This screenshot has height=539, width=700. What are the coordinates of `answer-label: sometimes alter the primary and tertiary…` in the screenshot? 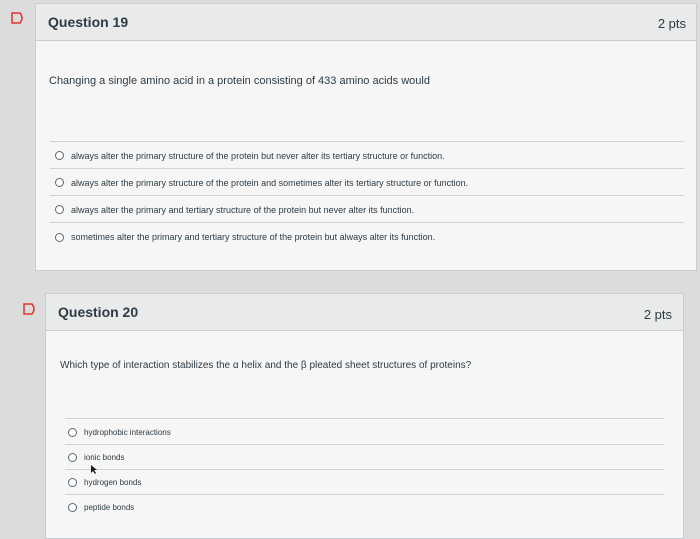 It's located at (253, 237).